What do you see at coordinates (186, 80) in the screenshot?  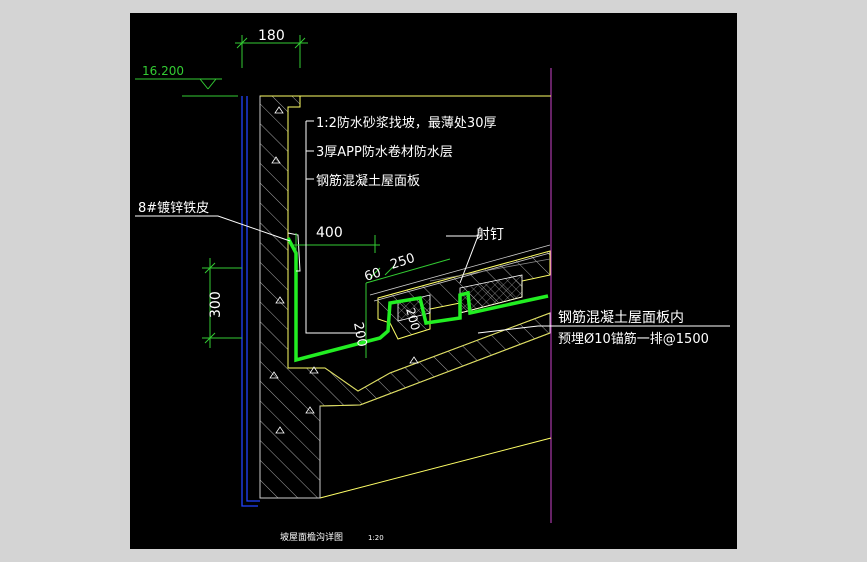 I see `elevation-marker: 16.200` at bounding box center [186, 80].